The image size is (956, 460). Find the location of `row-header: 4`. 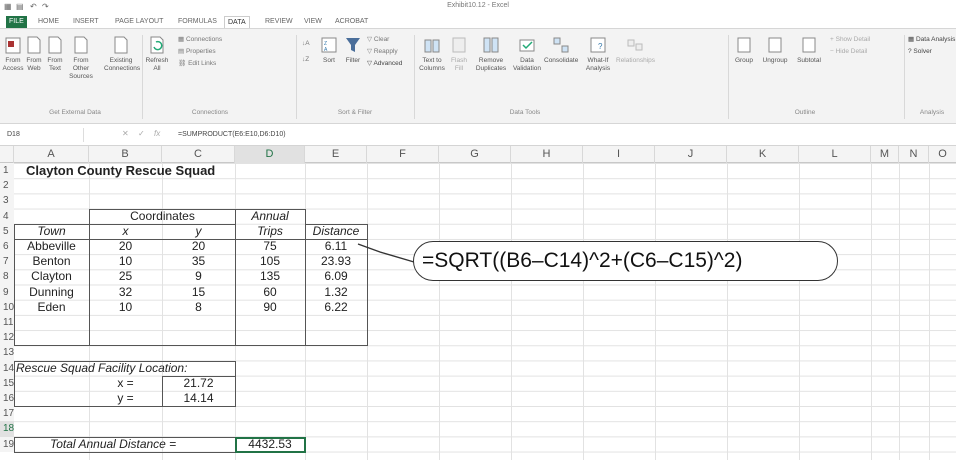

row-header: 4 is located at coordinates (7, 216).